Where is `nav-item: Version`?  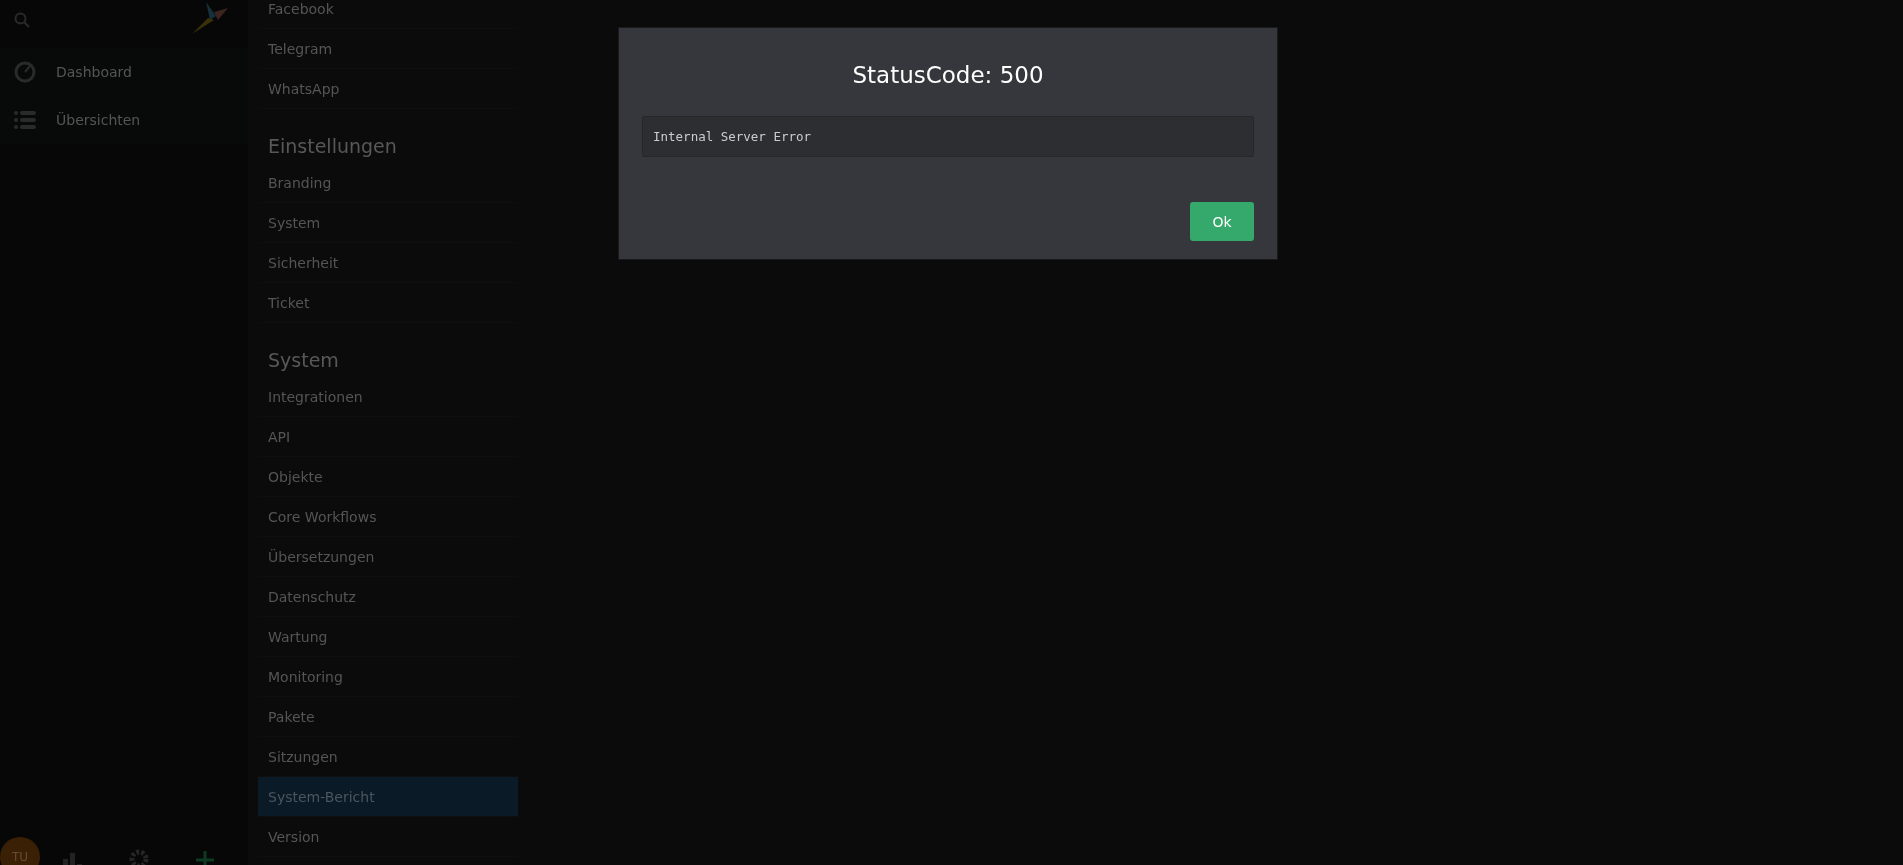 nav-item: Version is located at coordinates (388, 837).